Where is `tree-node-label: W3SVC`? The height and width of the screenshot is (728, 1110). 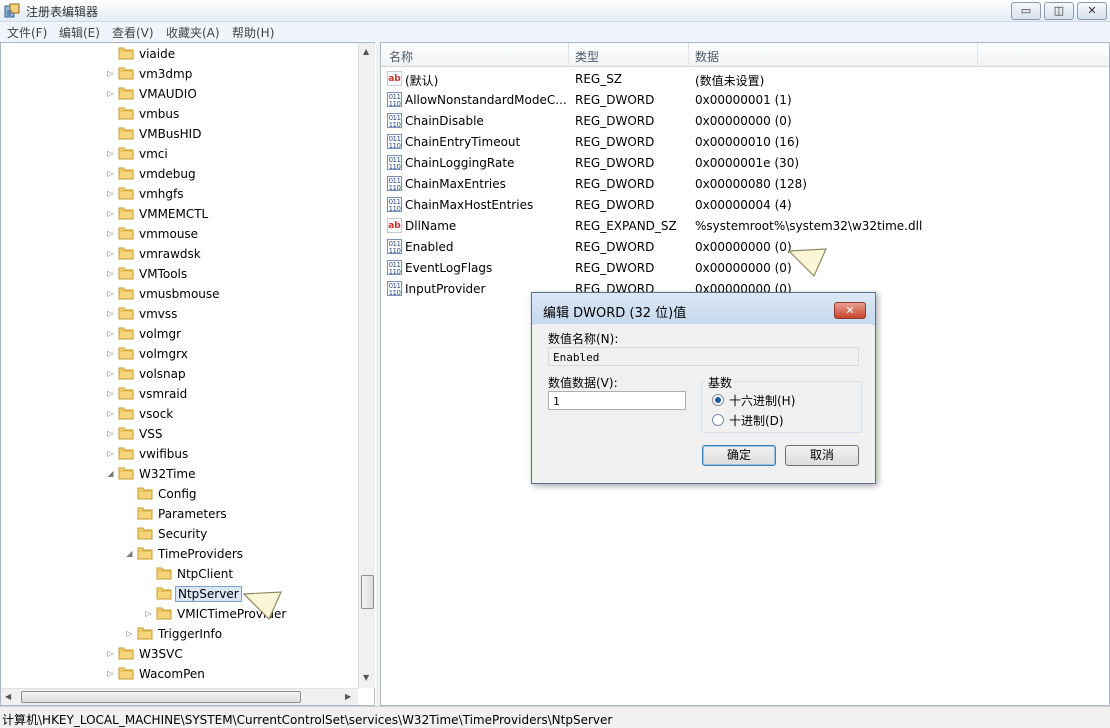 tree-node-label: W3SVC is located at coordinates (161, 654).